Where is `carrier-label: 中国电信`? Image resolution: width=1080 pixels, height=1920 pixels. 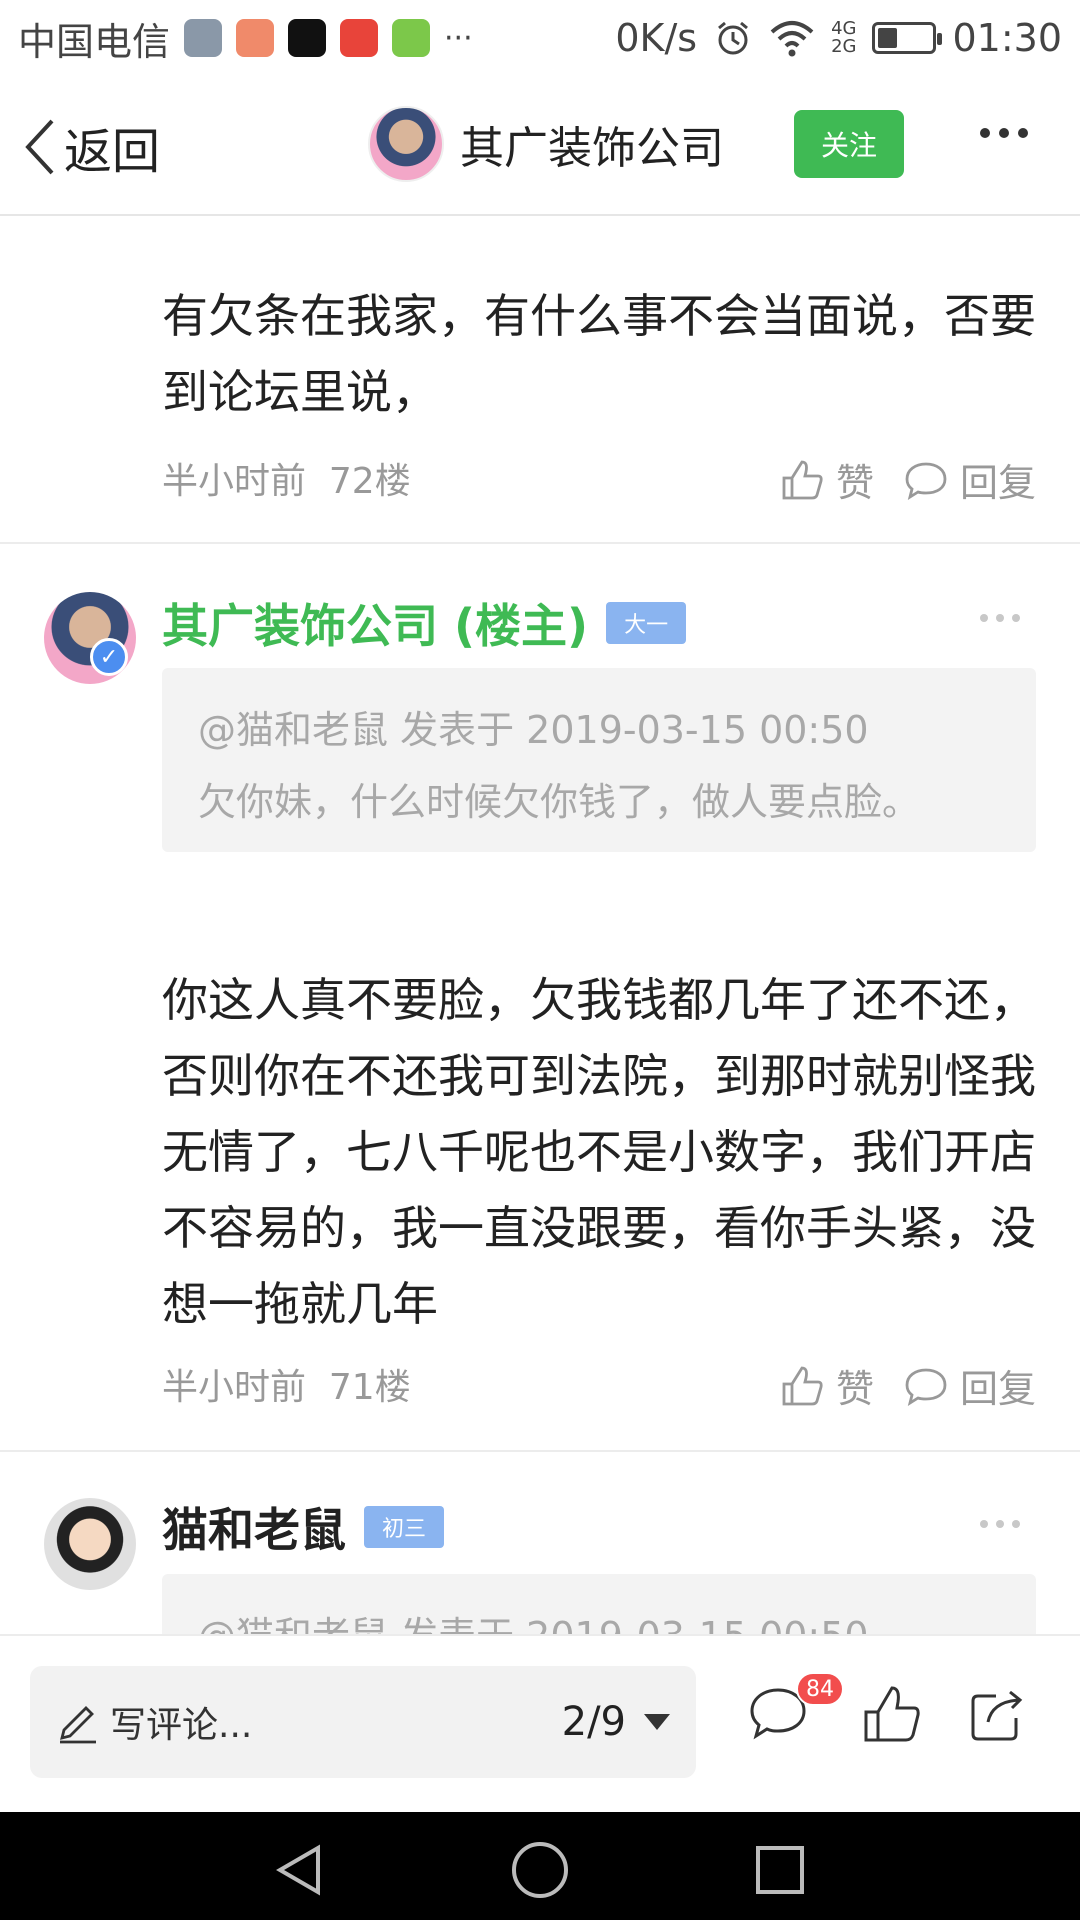 carrier-label: 中国电信 is located at coordinates (94, 41).